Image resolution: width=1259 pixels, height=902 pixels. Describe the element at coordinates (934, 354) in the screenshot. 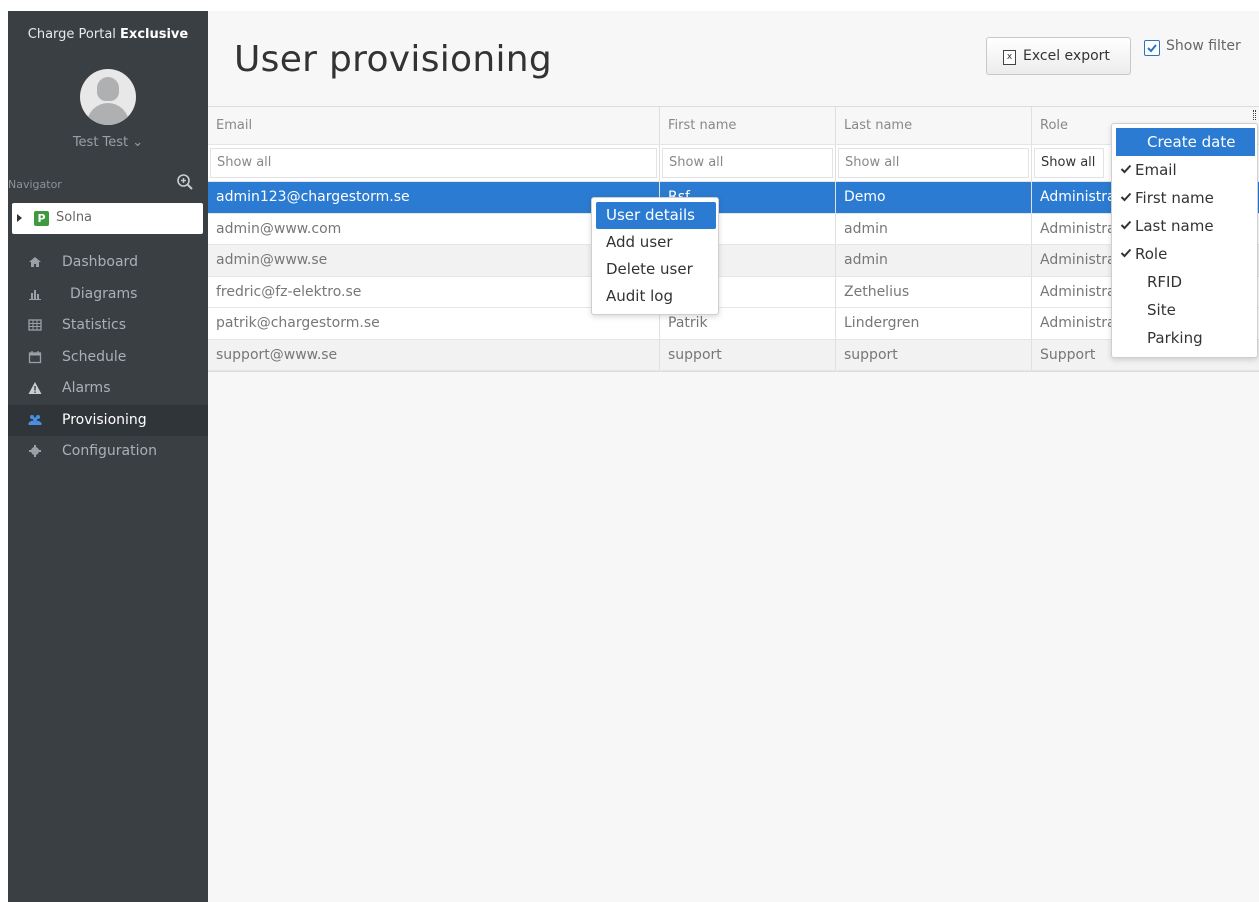

I see `cell-last-name: support` at that location.